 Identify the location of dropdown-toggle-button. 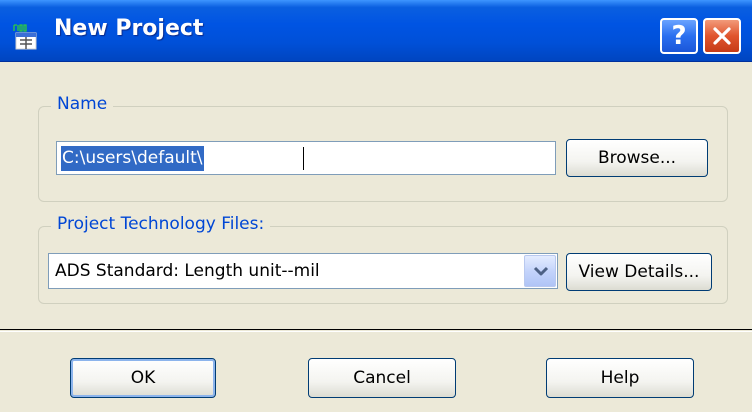
(540, 271).